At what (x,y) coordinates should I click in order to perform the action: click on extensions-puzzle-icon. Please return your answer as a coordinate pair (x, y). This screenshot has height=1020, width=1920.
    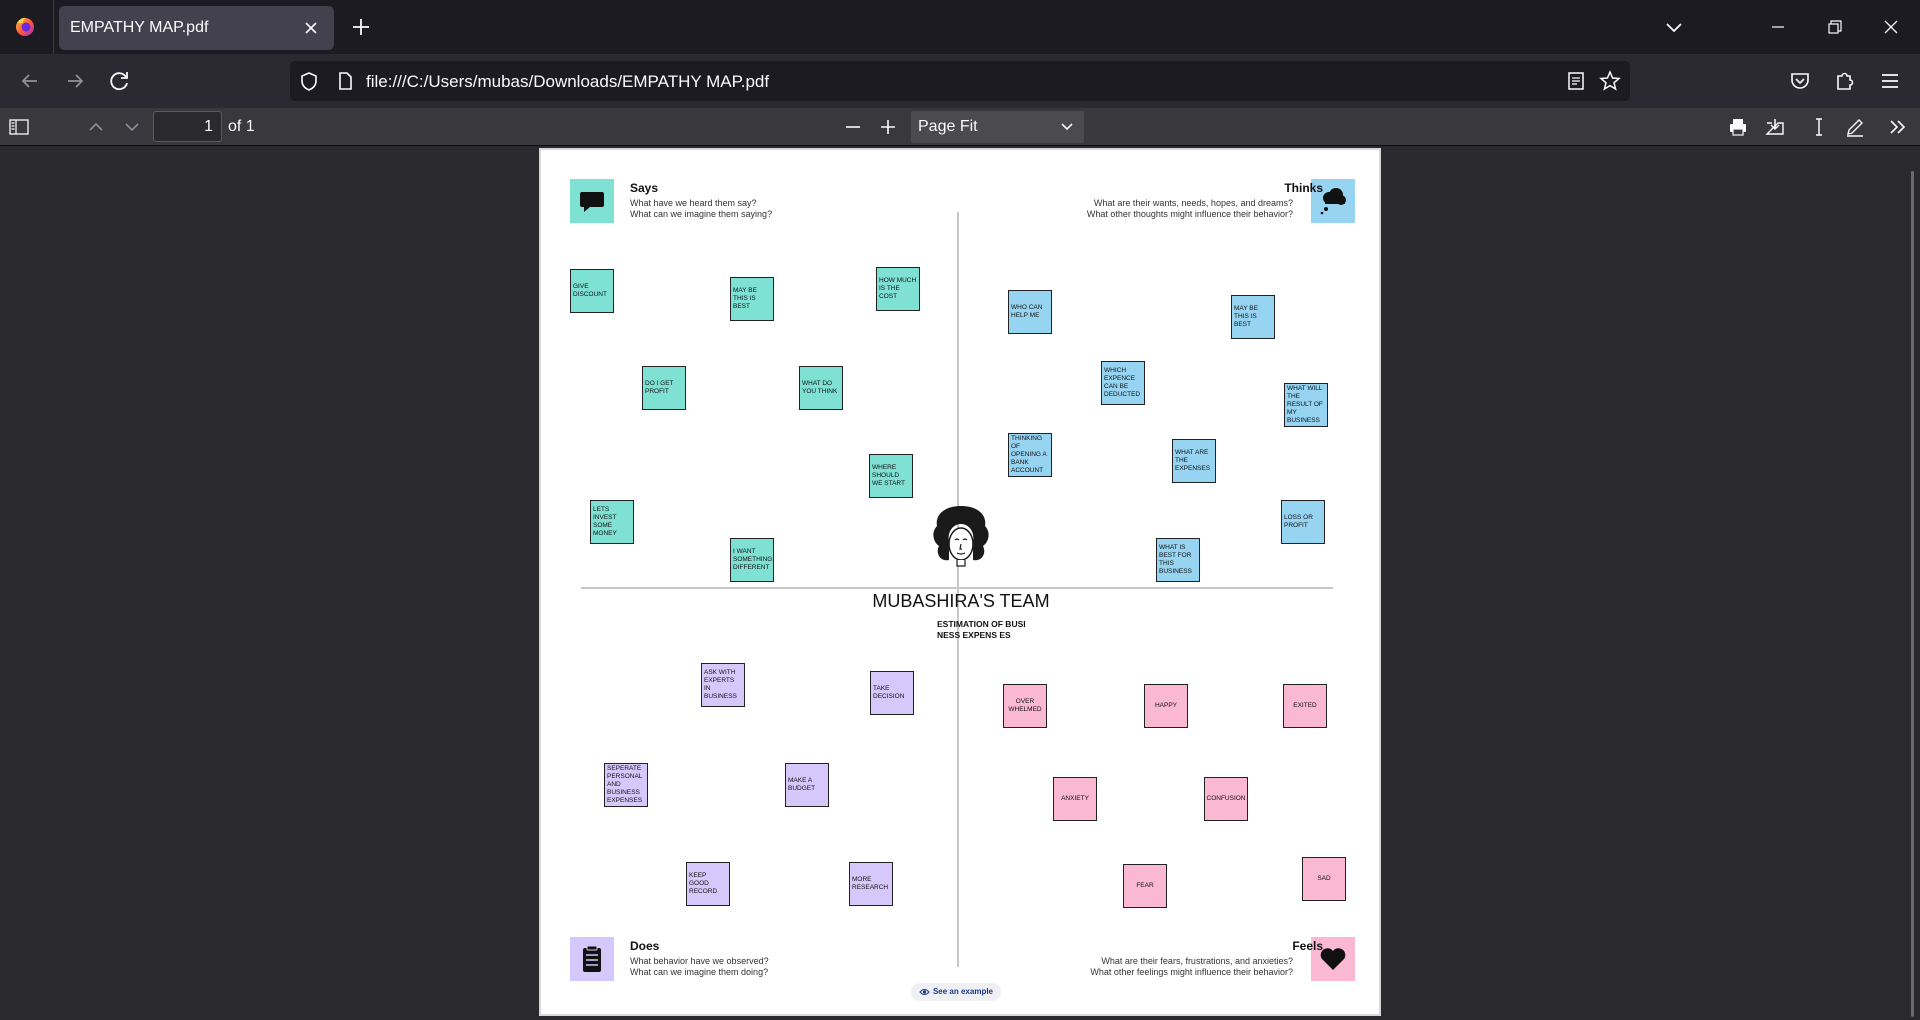
    Looking at the image, I should click on (1845, 81).